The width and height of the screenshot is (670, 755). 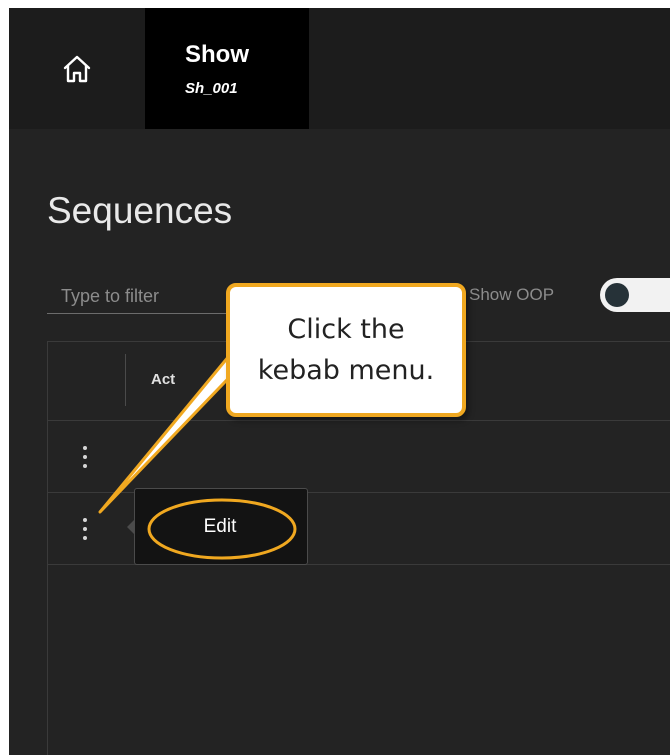 What do you see at coordinates (131, 527) in the screenshot?
I see `menu-pointer` at bounding box center [131, 527].